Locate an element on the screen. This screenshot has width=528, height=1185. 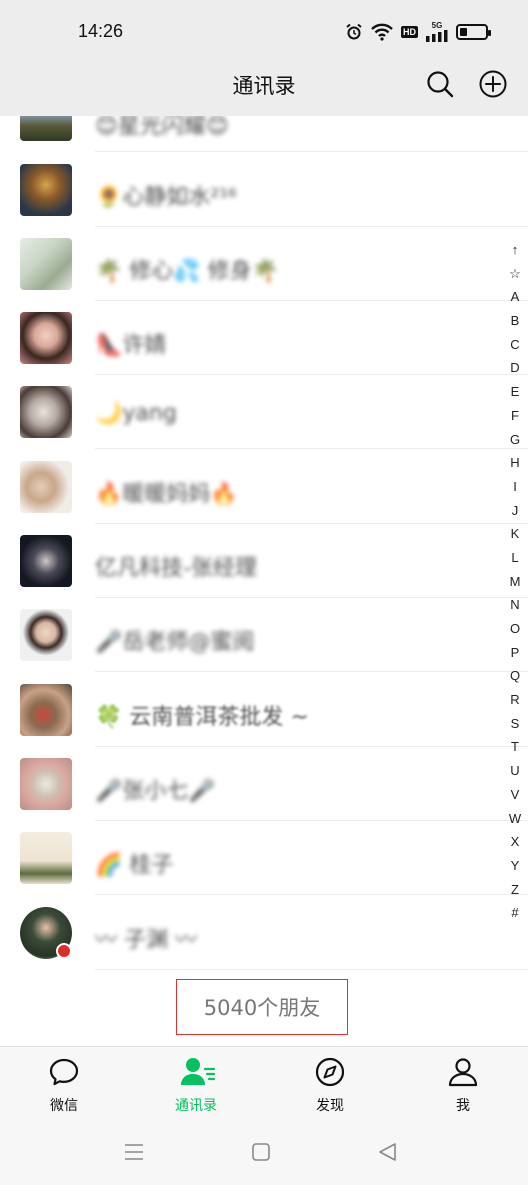
contact-name: 🎤张小七🎤 is located at coordinates (155, 791).